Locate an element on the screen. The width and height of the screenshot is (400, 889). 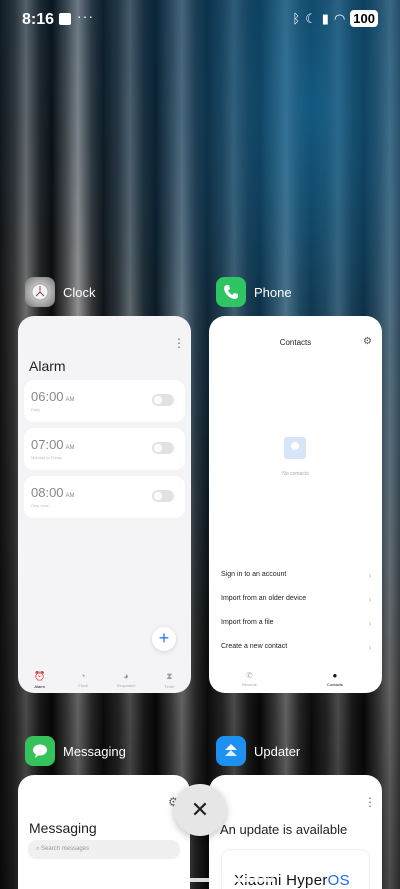
messaging-app-card: ⚙ Messaging ⌕ Search messages is located at coordinates (104, 832).